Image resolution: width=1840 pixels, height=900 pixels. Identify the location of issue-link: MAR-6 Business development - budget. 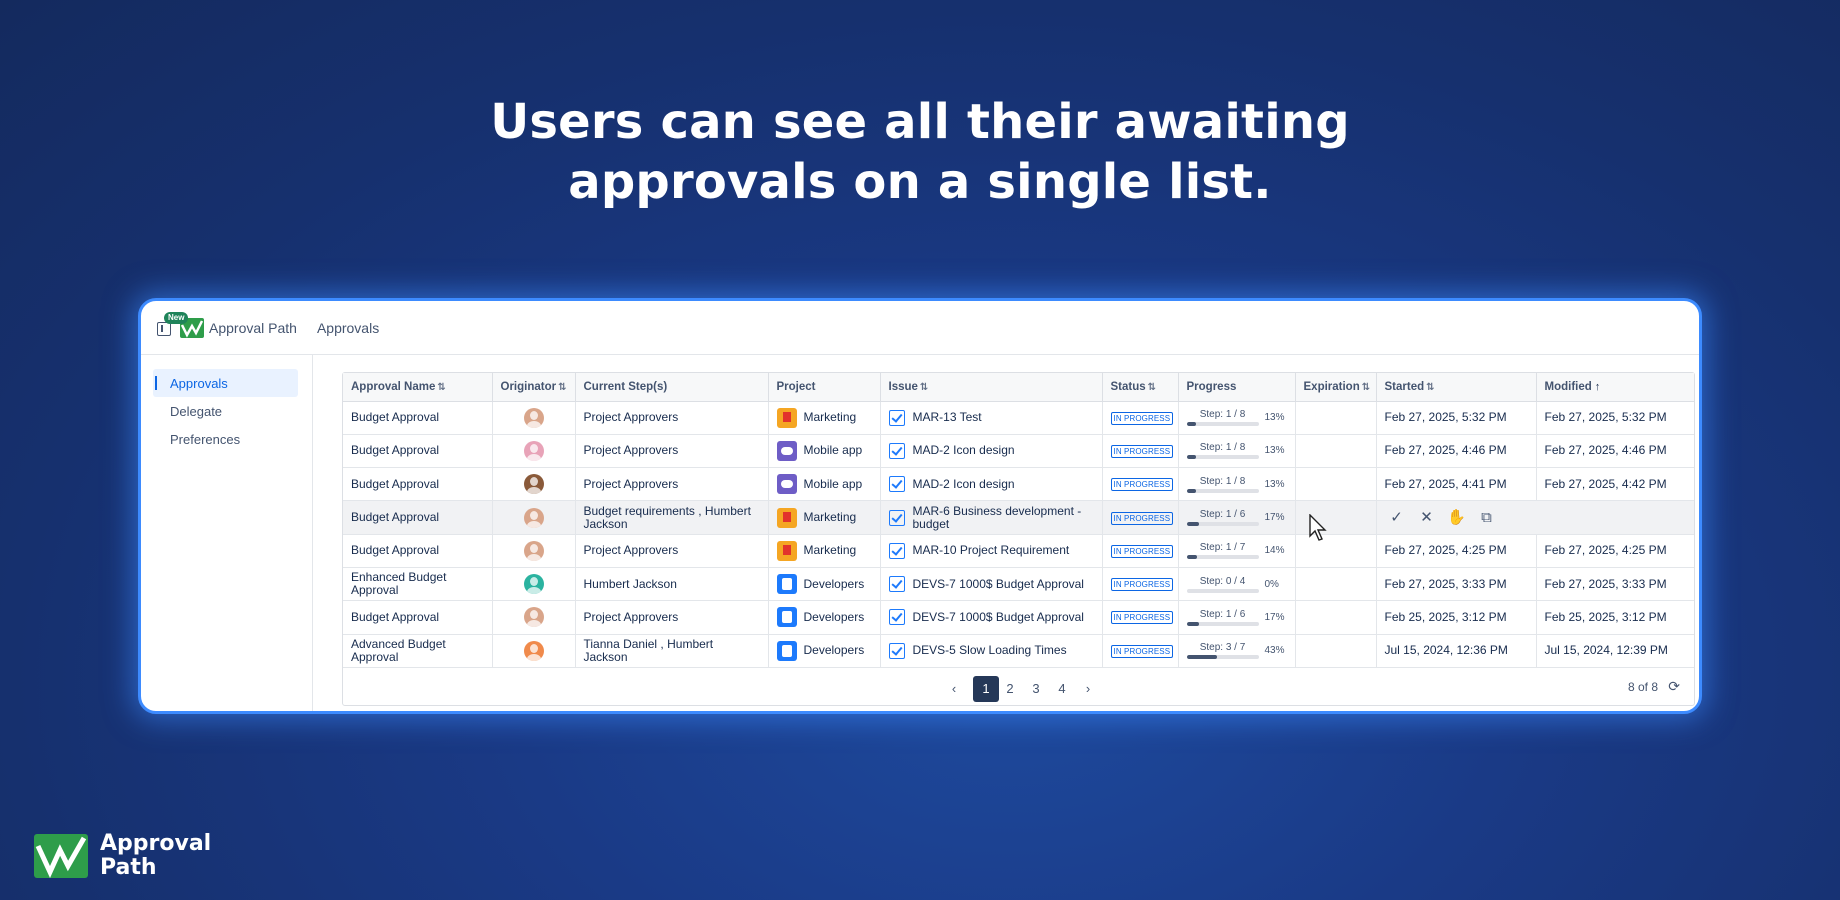
(1003, 517).